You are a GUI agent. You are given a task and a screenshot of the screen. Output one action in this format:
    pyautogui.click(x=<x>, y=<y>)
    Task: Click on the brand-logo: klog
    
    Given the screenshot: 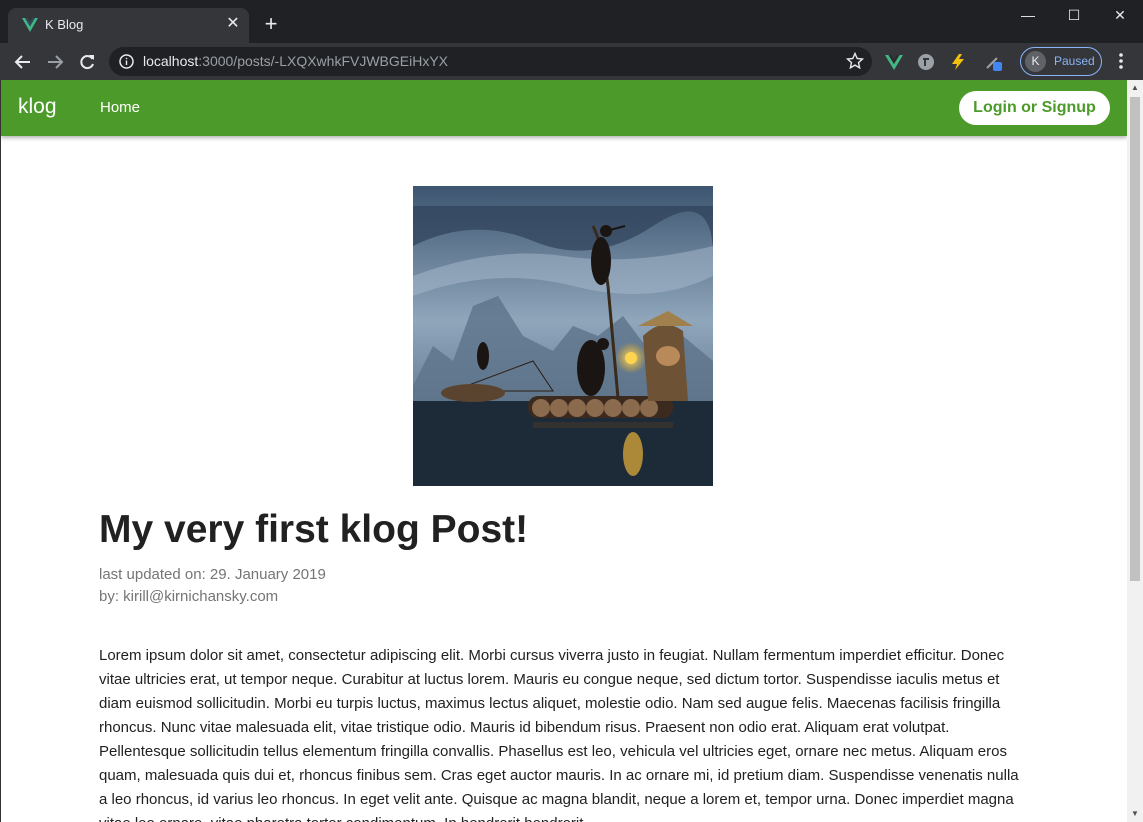 What is the action you would take?
    pyautogui.click(x=37, y=107)
    